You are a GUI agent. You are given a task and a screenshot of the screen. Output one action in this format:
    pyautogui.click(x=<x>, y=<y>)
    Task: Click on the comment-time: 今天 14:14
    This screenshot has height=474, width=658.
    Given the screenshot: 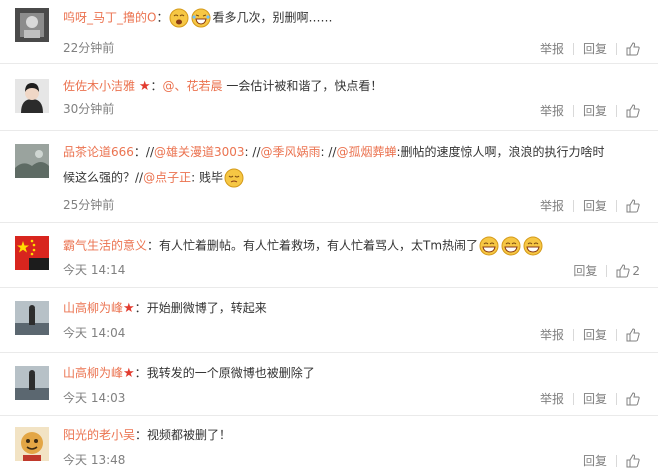 What is the action you would take?
    pyautogui.click(x=94, y=270)
    